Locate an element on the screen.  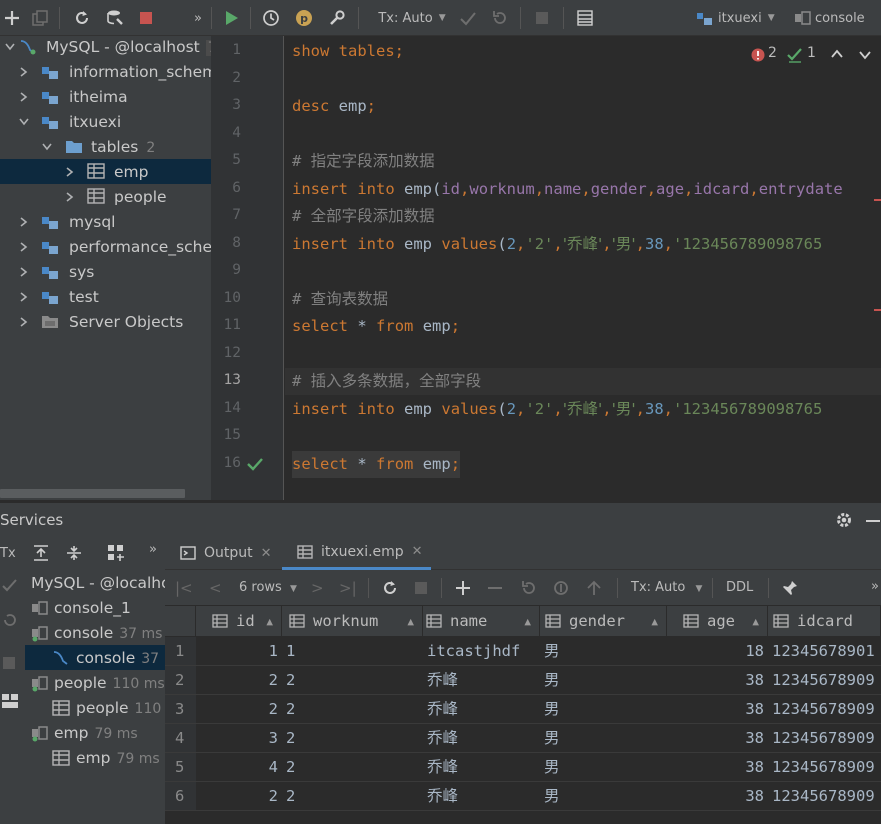
tree-server-objects: Server Objects is located at coordinates (105, 321).